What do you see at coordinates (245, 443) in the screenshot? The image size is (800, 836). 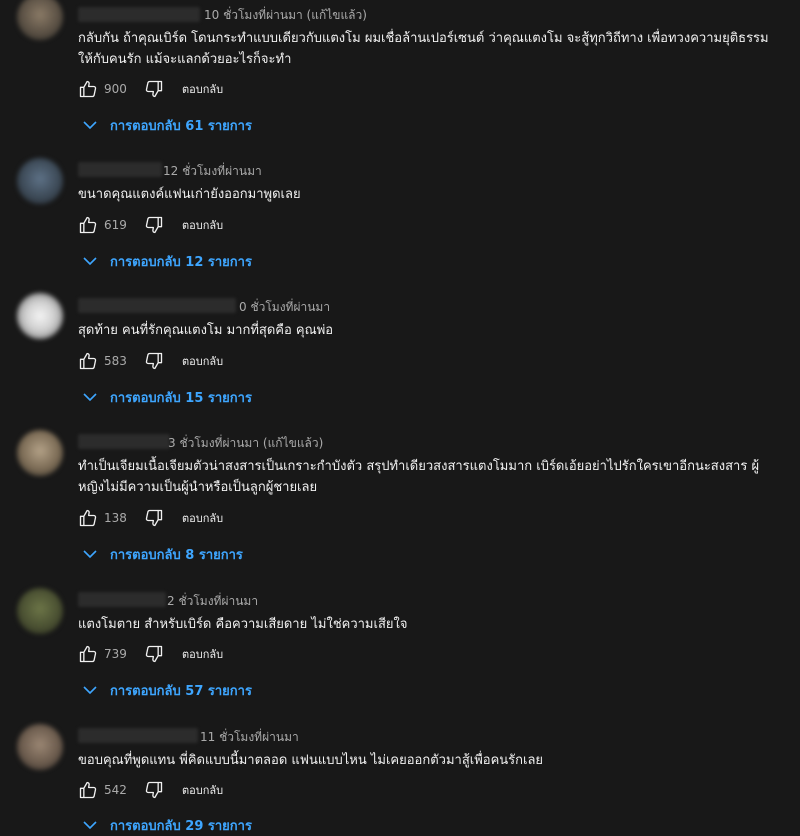 I see `comment-timestamp: 3 ชั่วโมงที่ผ่านมา (แก้ไขแล้ว)` at bounding box center [245, 443].